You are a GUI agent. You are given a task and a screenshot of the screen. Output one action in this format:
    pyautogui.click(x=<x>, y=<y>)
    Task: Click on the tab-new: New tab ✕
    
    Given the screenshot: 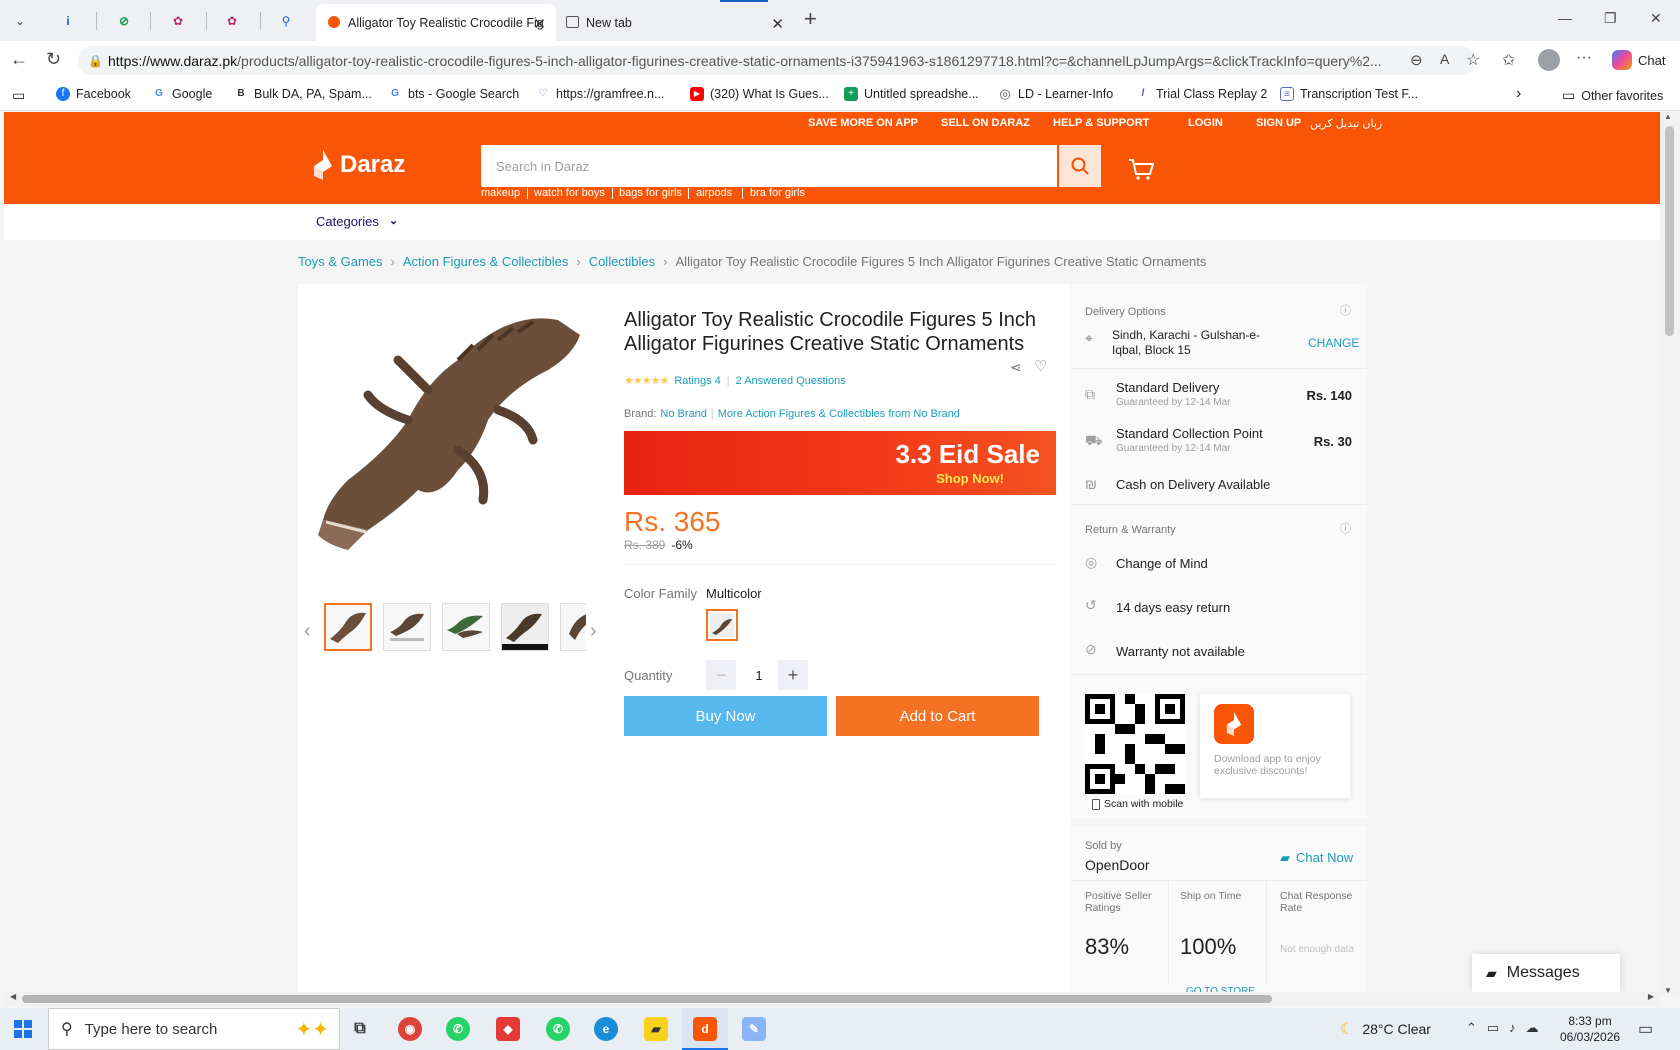 What is the action you would take?
    pyautogui.click(x=676, y=22)
    